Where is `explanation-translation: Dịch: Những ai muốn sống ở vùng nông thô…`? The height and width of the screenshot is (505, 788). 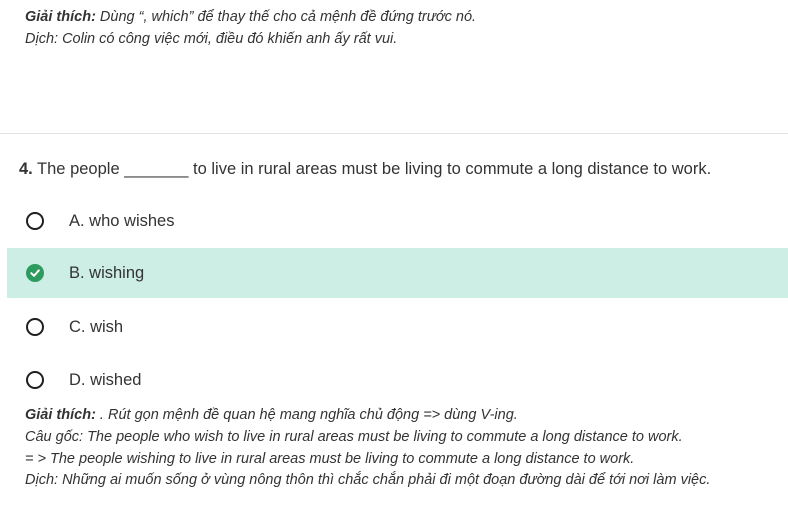
explanation-translation: Dịch: Những ai muốn sống ở vùng nông thô… is located at coordinates (368, 480).